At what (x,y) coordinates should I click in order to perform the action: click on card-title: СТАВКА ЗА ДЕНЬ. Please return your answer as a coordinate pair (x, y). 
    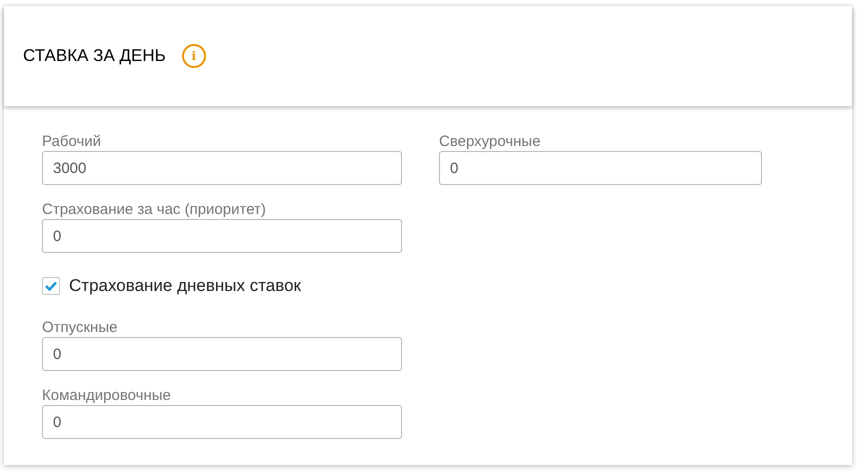
    Looking at the image, I should click on (94, 56).